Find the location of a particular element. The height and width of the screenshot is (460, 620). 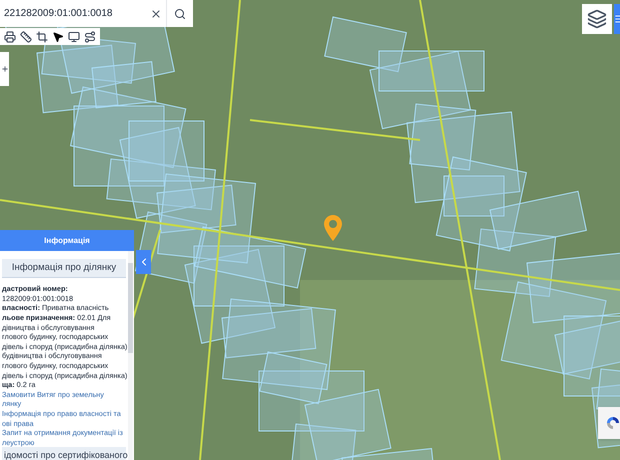

monitor-icon is located at coordinates (74, 36).